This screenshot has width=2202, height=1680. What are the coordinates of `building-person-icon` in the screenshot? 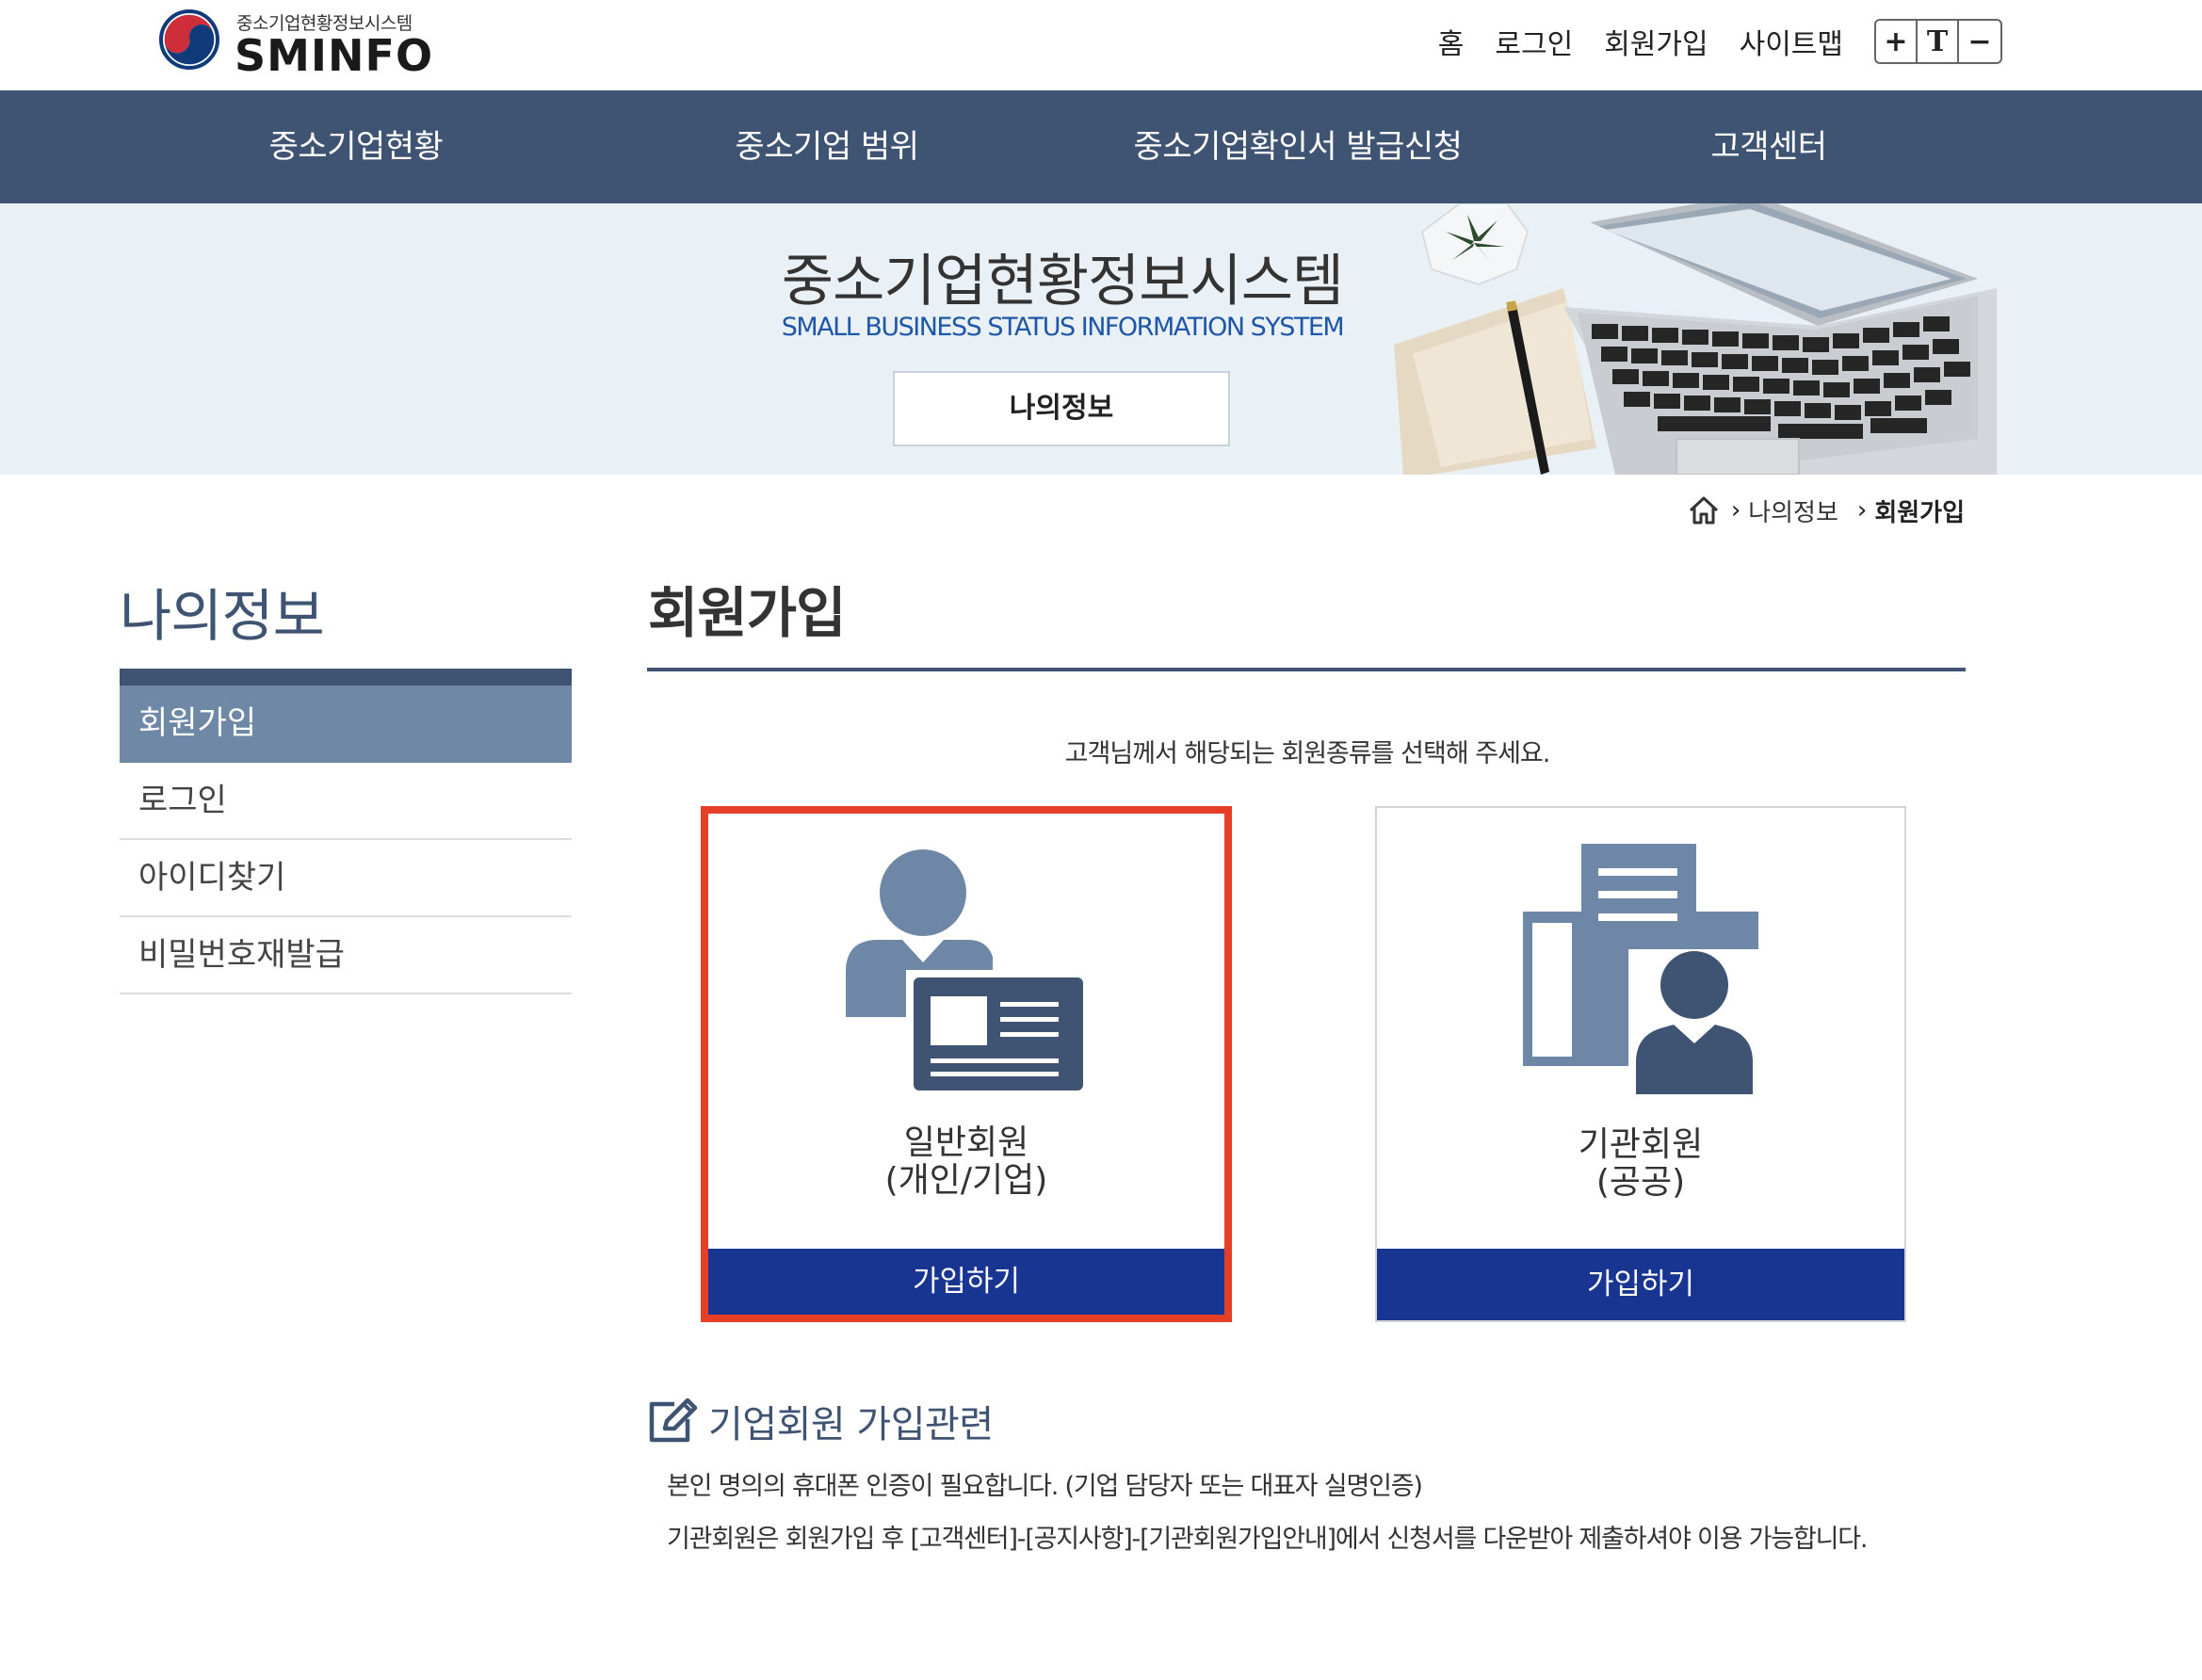 It's located at (1641, 969).